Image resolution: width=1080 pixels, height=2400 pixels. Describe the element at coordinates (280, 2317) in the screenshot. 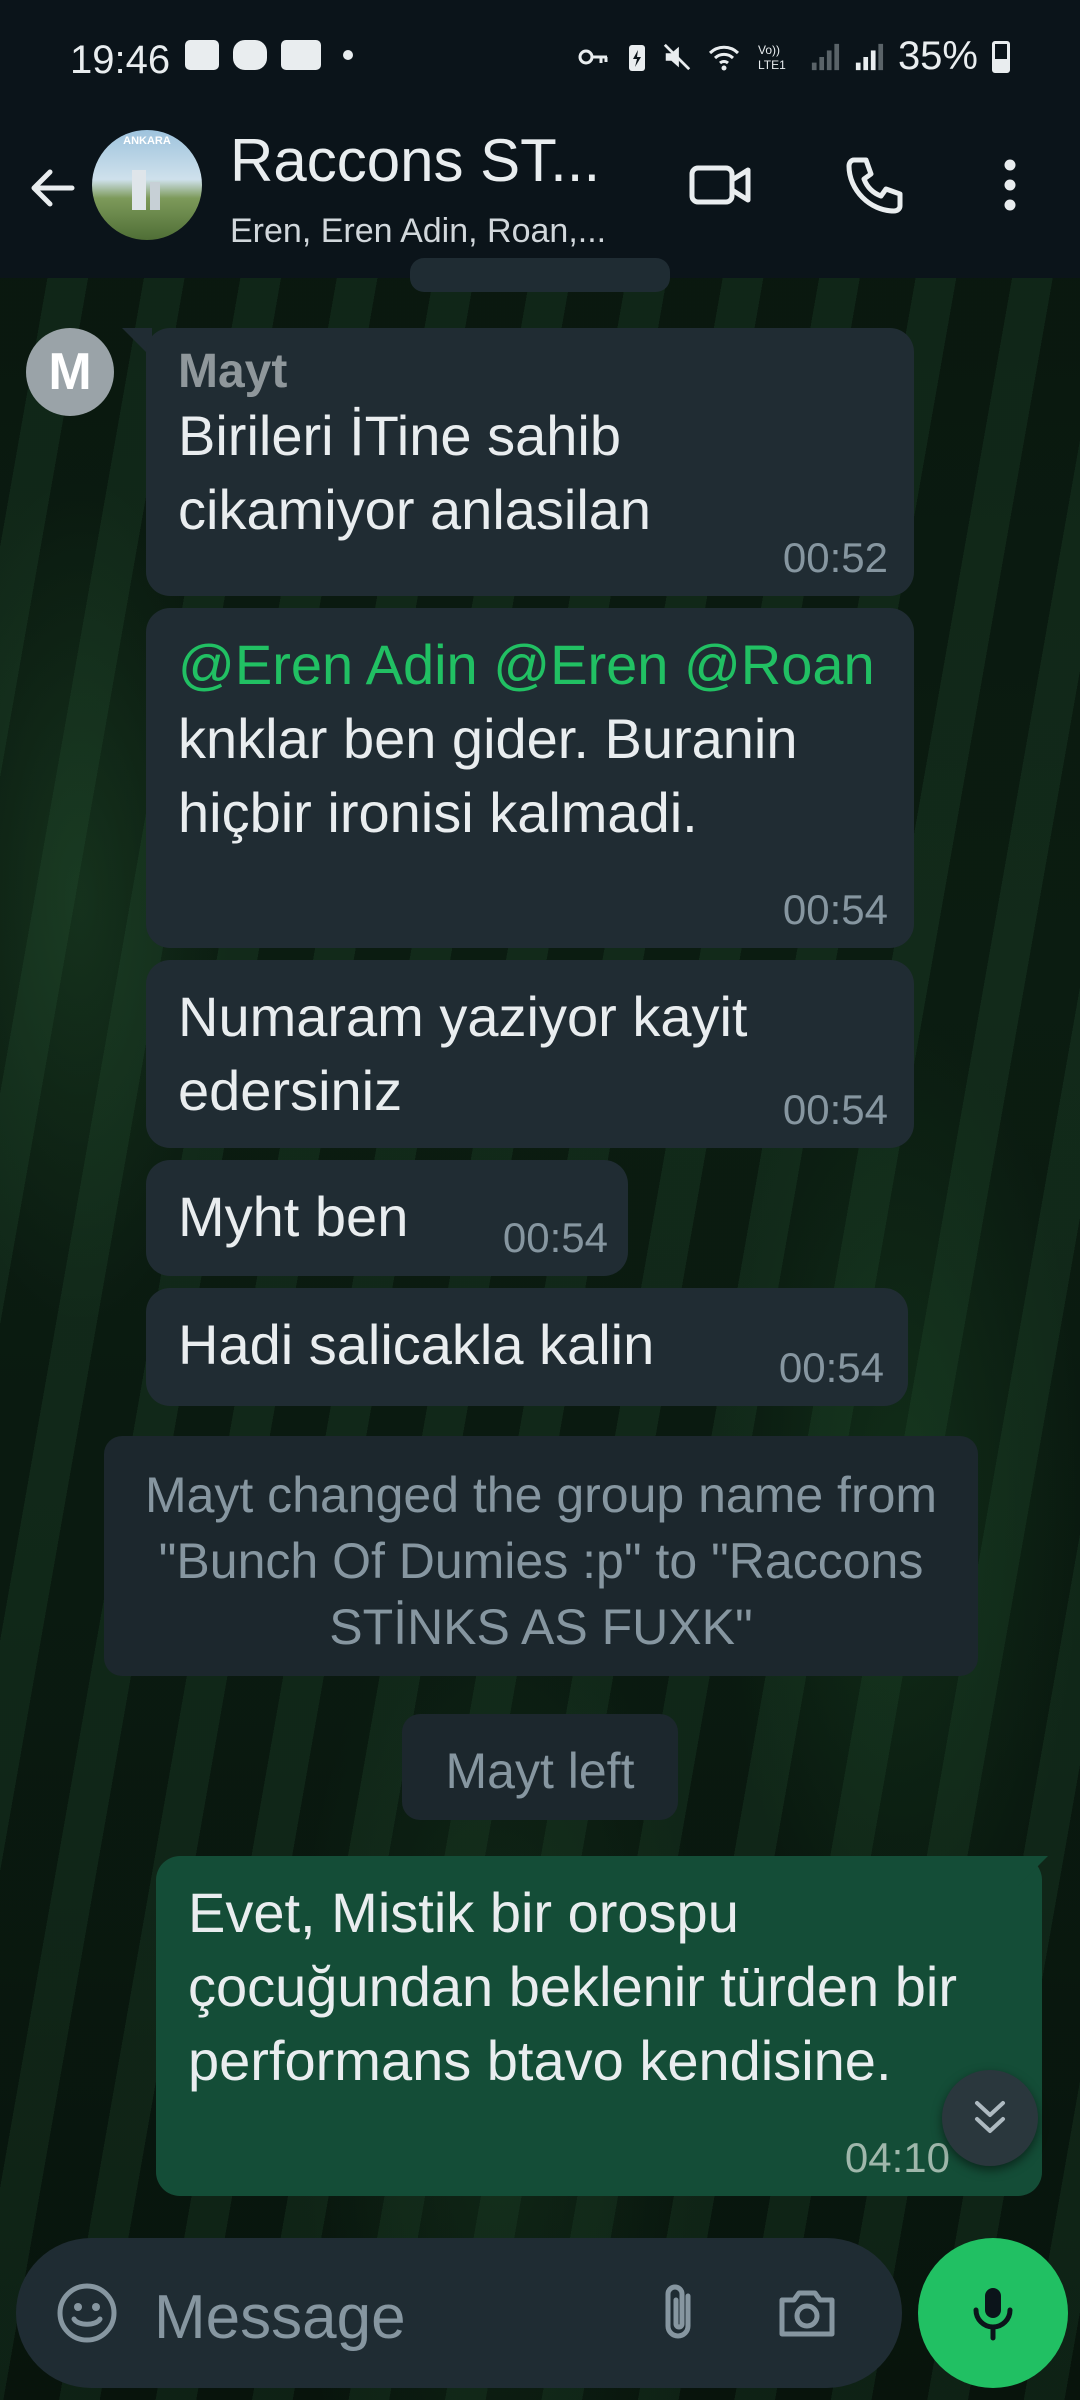

I see `message-input: Message` at that location.